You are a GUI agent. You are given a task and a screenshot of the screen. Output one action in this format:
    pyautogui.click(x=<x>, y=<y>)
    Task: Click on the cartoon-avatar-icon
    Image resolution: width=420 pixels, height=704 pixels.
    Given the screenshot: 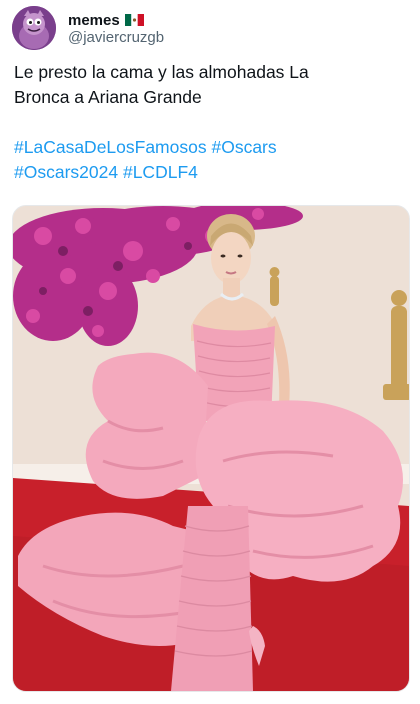 What is the action you would take?
    pyautogui.click(x=34, y=28)
    